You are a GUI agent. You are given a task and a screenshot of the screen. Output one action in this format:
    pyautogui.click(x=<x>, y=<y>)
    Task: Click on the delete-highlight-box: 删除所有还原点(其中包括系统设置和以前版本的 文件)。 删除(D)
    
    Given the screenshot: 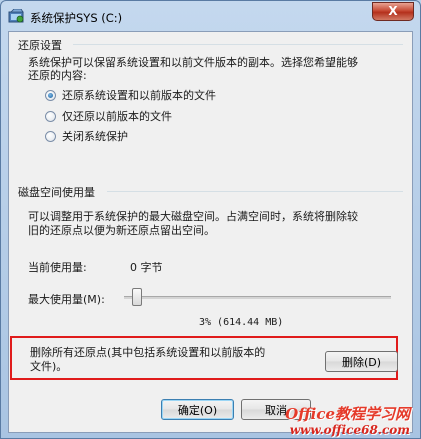 What is the action you would take?
    pyautogui.click(x=204, y=358)
    